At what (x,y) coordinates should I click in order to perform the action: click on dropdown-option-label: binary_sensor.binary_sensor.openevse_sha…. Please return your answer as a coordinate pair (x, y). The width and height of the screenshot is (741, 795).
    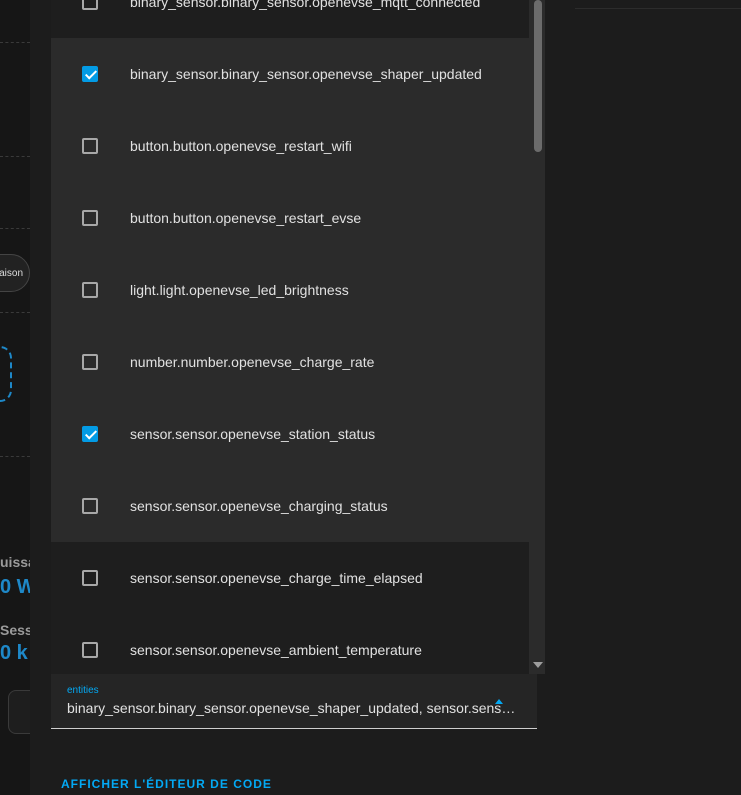
    Looking at the image, I should click on (306, 74).